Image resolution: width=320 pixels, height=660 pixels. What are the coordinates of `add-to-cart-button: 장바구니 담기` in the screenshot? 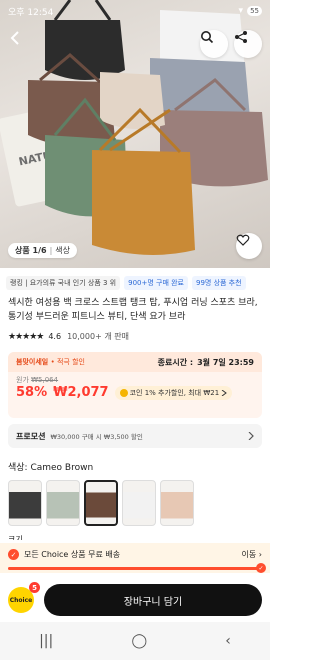 It's located at (153, 600).